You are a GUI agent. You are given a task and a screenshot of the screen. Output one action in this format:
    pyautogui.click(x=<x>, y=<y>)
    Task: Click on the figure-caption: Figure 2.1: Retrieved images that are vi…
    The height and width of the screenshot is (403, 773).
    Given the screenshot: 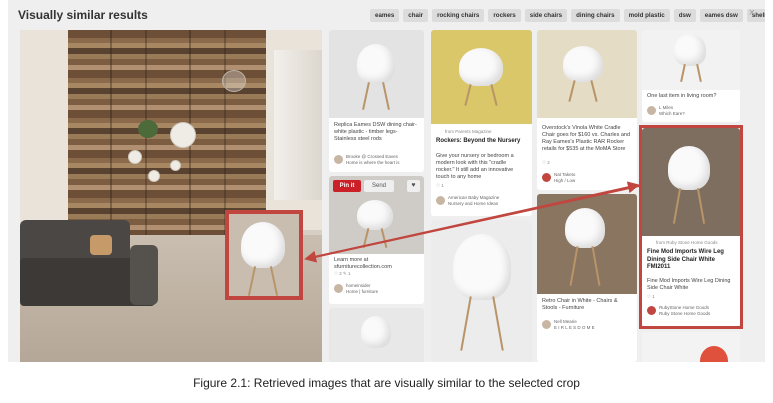 What is the action you would take?
    pyautogui.click(x=386, y=383)
    